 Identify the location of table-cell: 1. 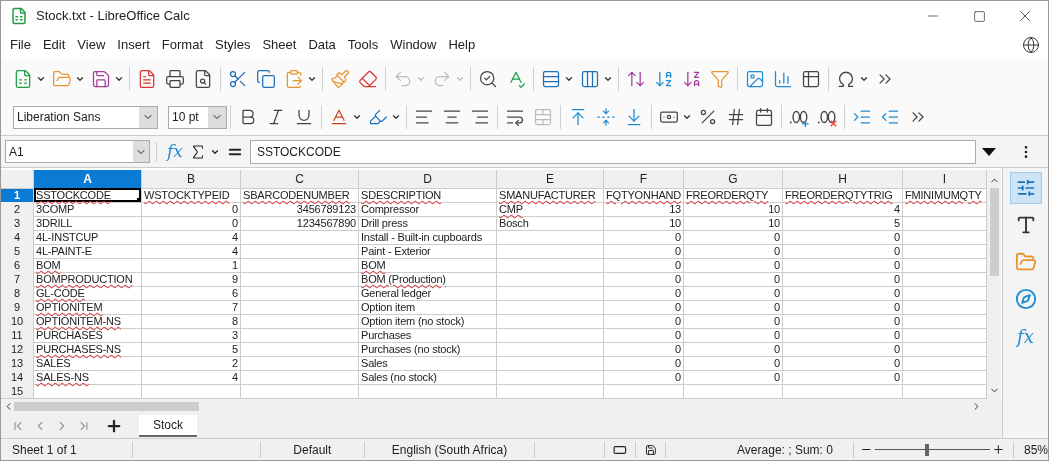
(191, 265).